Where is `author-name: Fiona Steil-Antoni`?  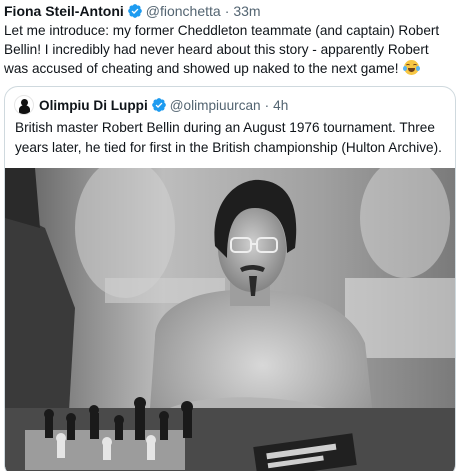 author-name: Fiona Steil-Antoni is located at coordinates (64, 11).